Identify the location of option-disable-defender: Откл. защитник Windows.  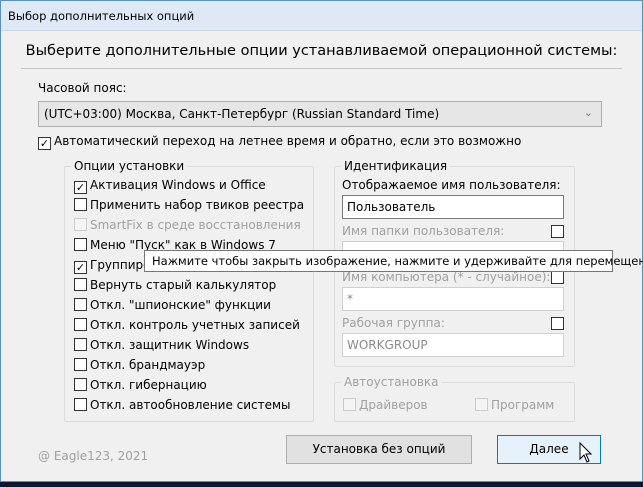
(161, 345).